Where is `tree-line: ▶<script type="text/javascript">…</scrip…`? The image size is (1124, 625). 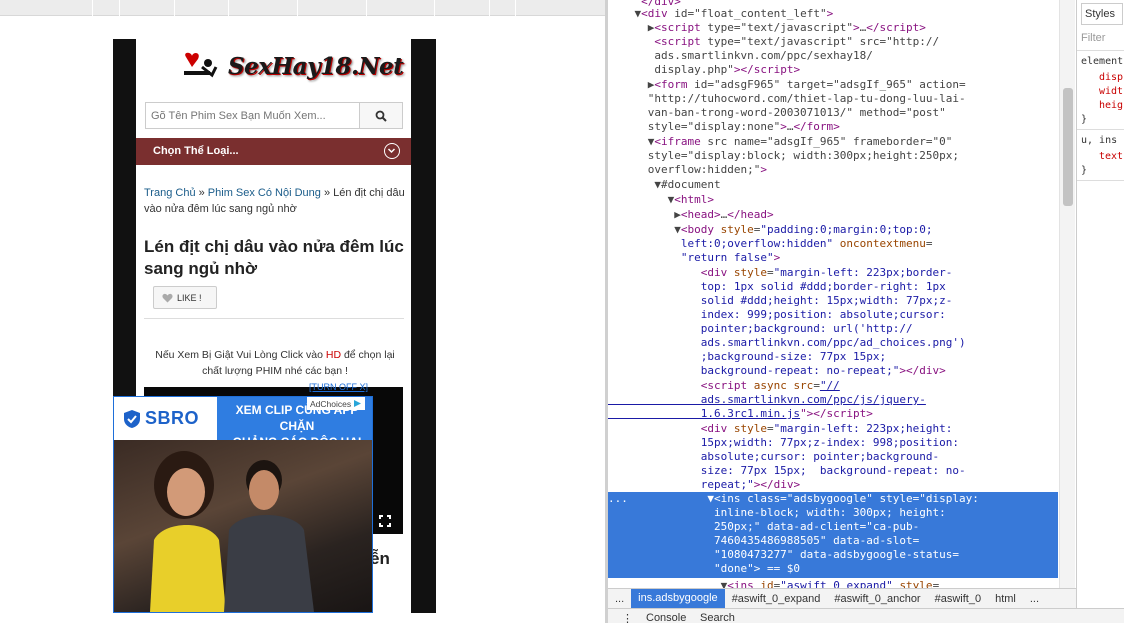
tree-line: ▶<script type="text/javascript">…</scrip… is located at coordinates (833, 28).